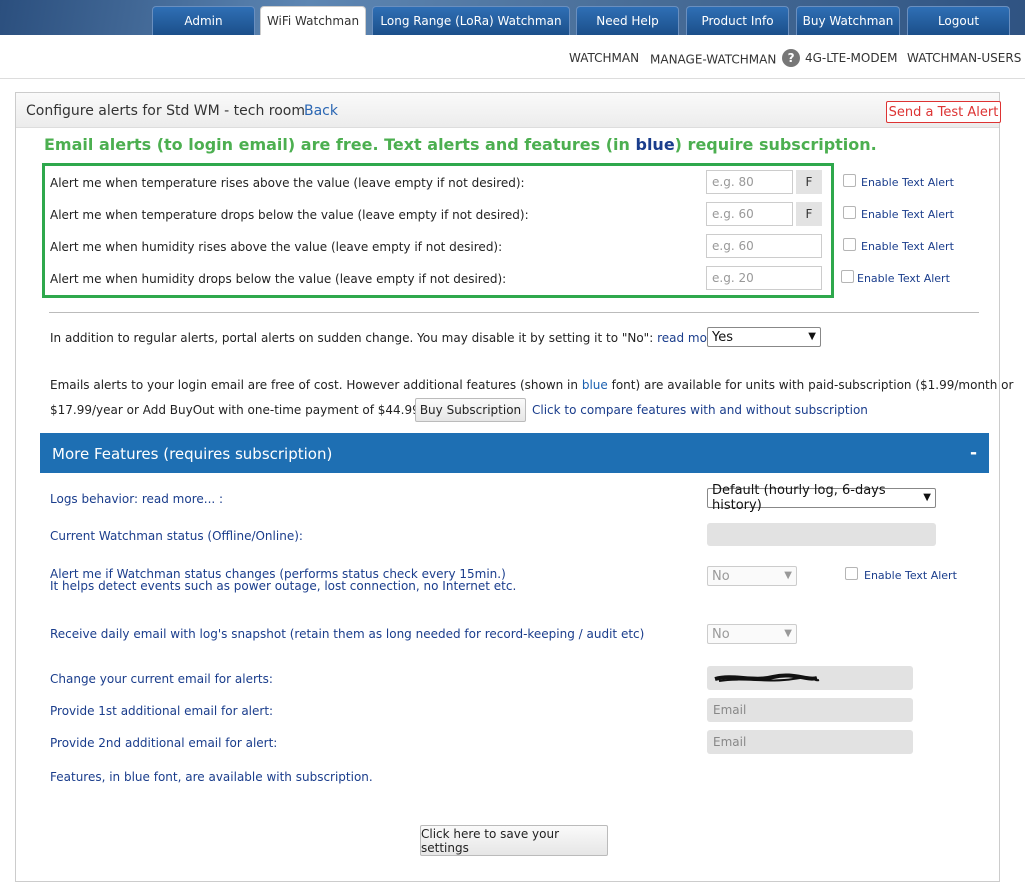 The width and height of the screenshot is (1025, 882). What do you see at coordinates (604, 58) in the screenshot?
I see `subnav-watchman: WATCHMAN` at bounding box center [604, 58].